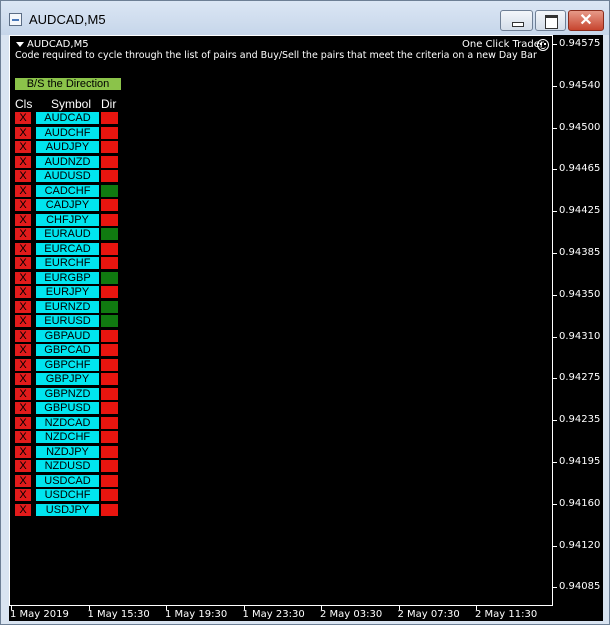 Image resolution: width=610 pixels, height=625 pixels. Describe the element at coordinates (15, 19) in the screenshot. I see `chart-window-icon` at that location.